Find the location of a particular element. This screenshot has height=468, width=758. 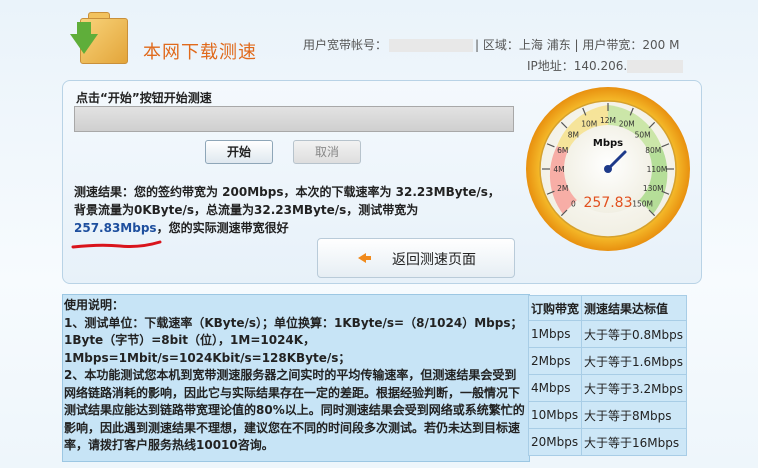

gauge-tick-label: 20M is located at coordinates (627, 124).